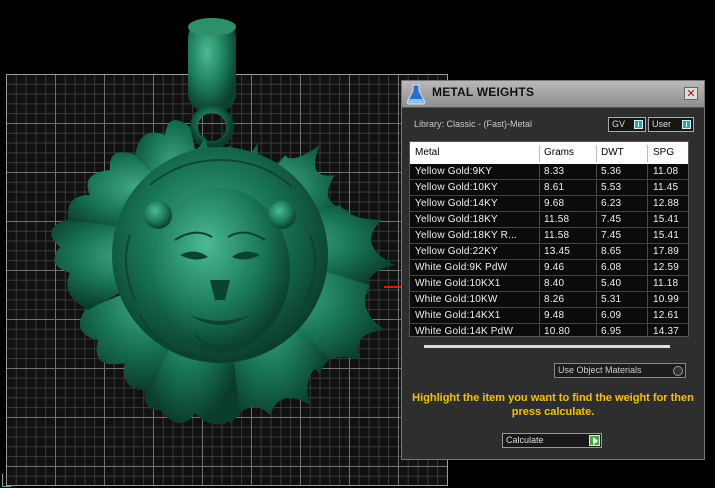 This screenshot has height=488, width=715. Describe the element at coordinates (547, 346) in the screenshot. I see `horizontal-scrollbar` at that location.